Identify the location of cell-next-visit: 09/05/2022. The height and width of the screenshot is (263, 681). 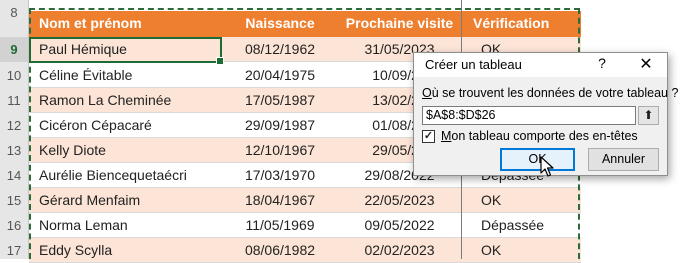
(399, 225).